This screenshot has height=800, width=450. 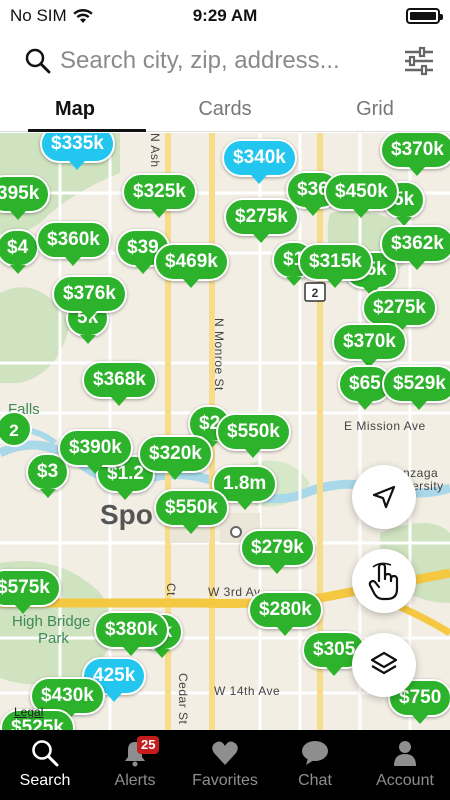 I want to click on bottom-nav: Search 25 Alerts Favorites Chat Account, so click(x=225, y=765).